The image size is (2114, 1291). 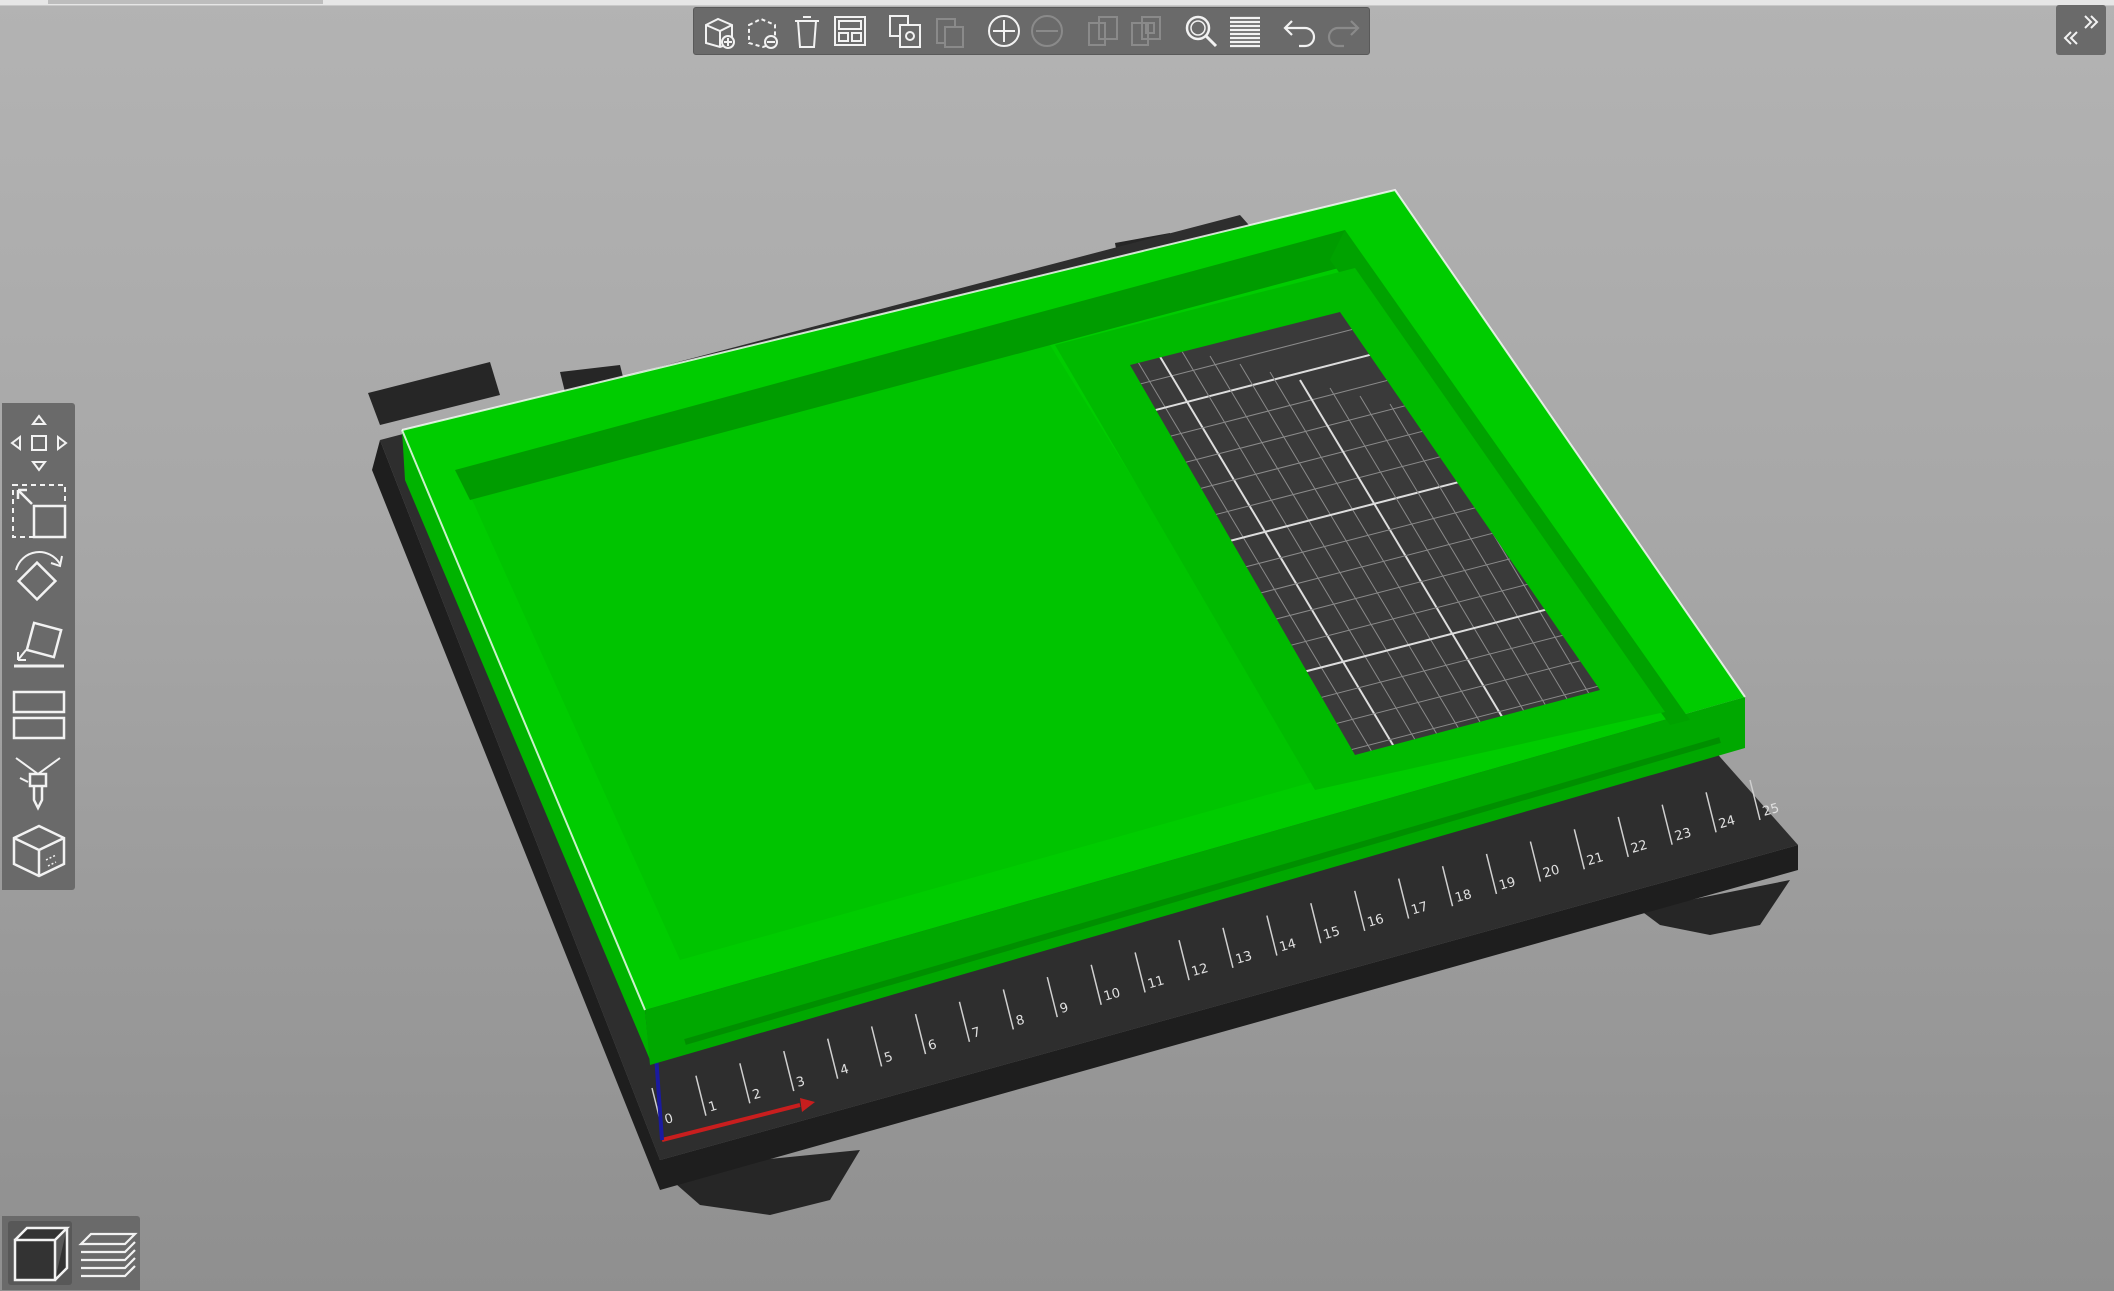 I want to click on undo-button, so click(x=1299, y=31).